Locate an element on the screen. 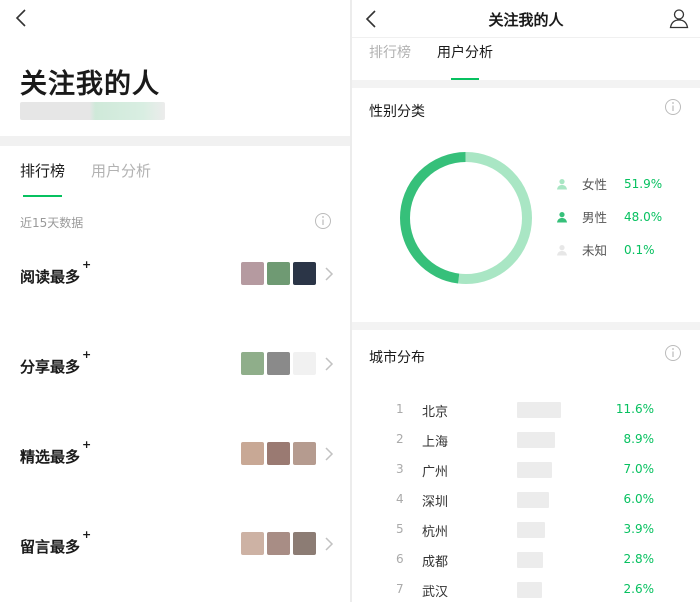 The width and height of the screenshot is (700, 602). city-name: 深圳 is located at coordinates (435, 502).